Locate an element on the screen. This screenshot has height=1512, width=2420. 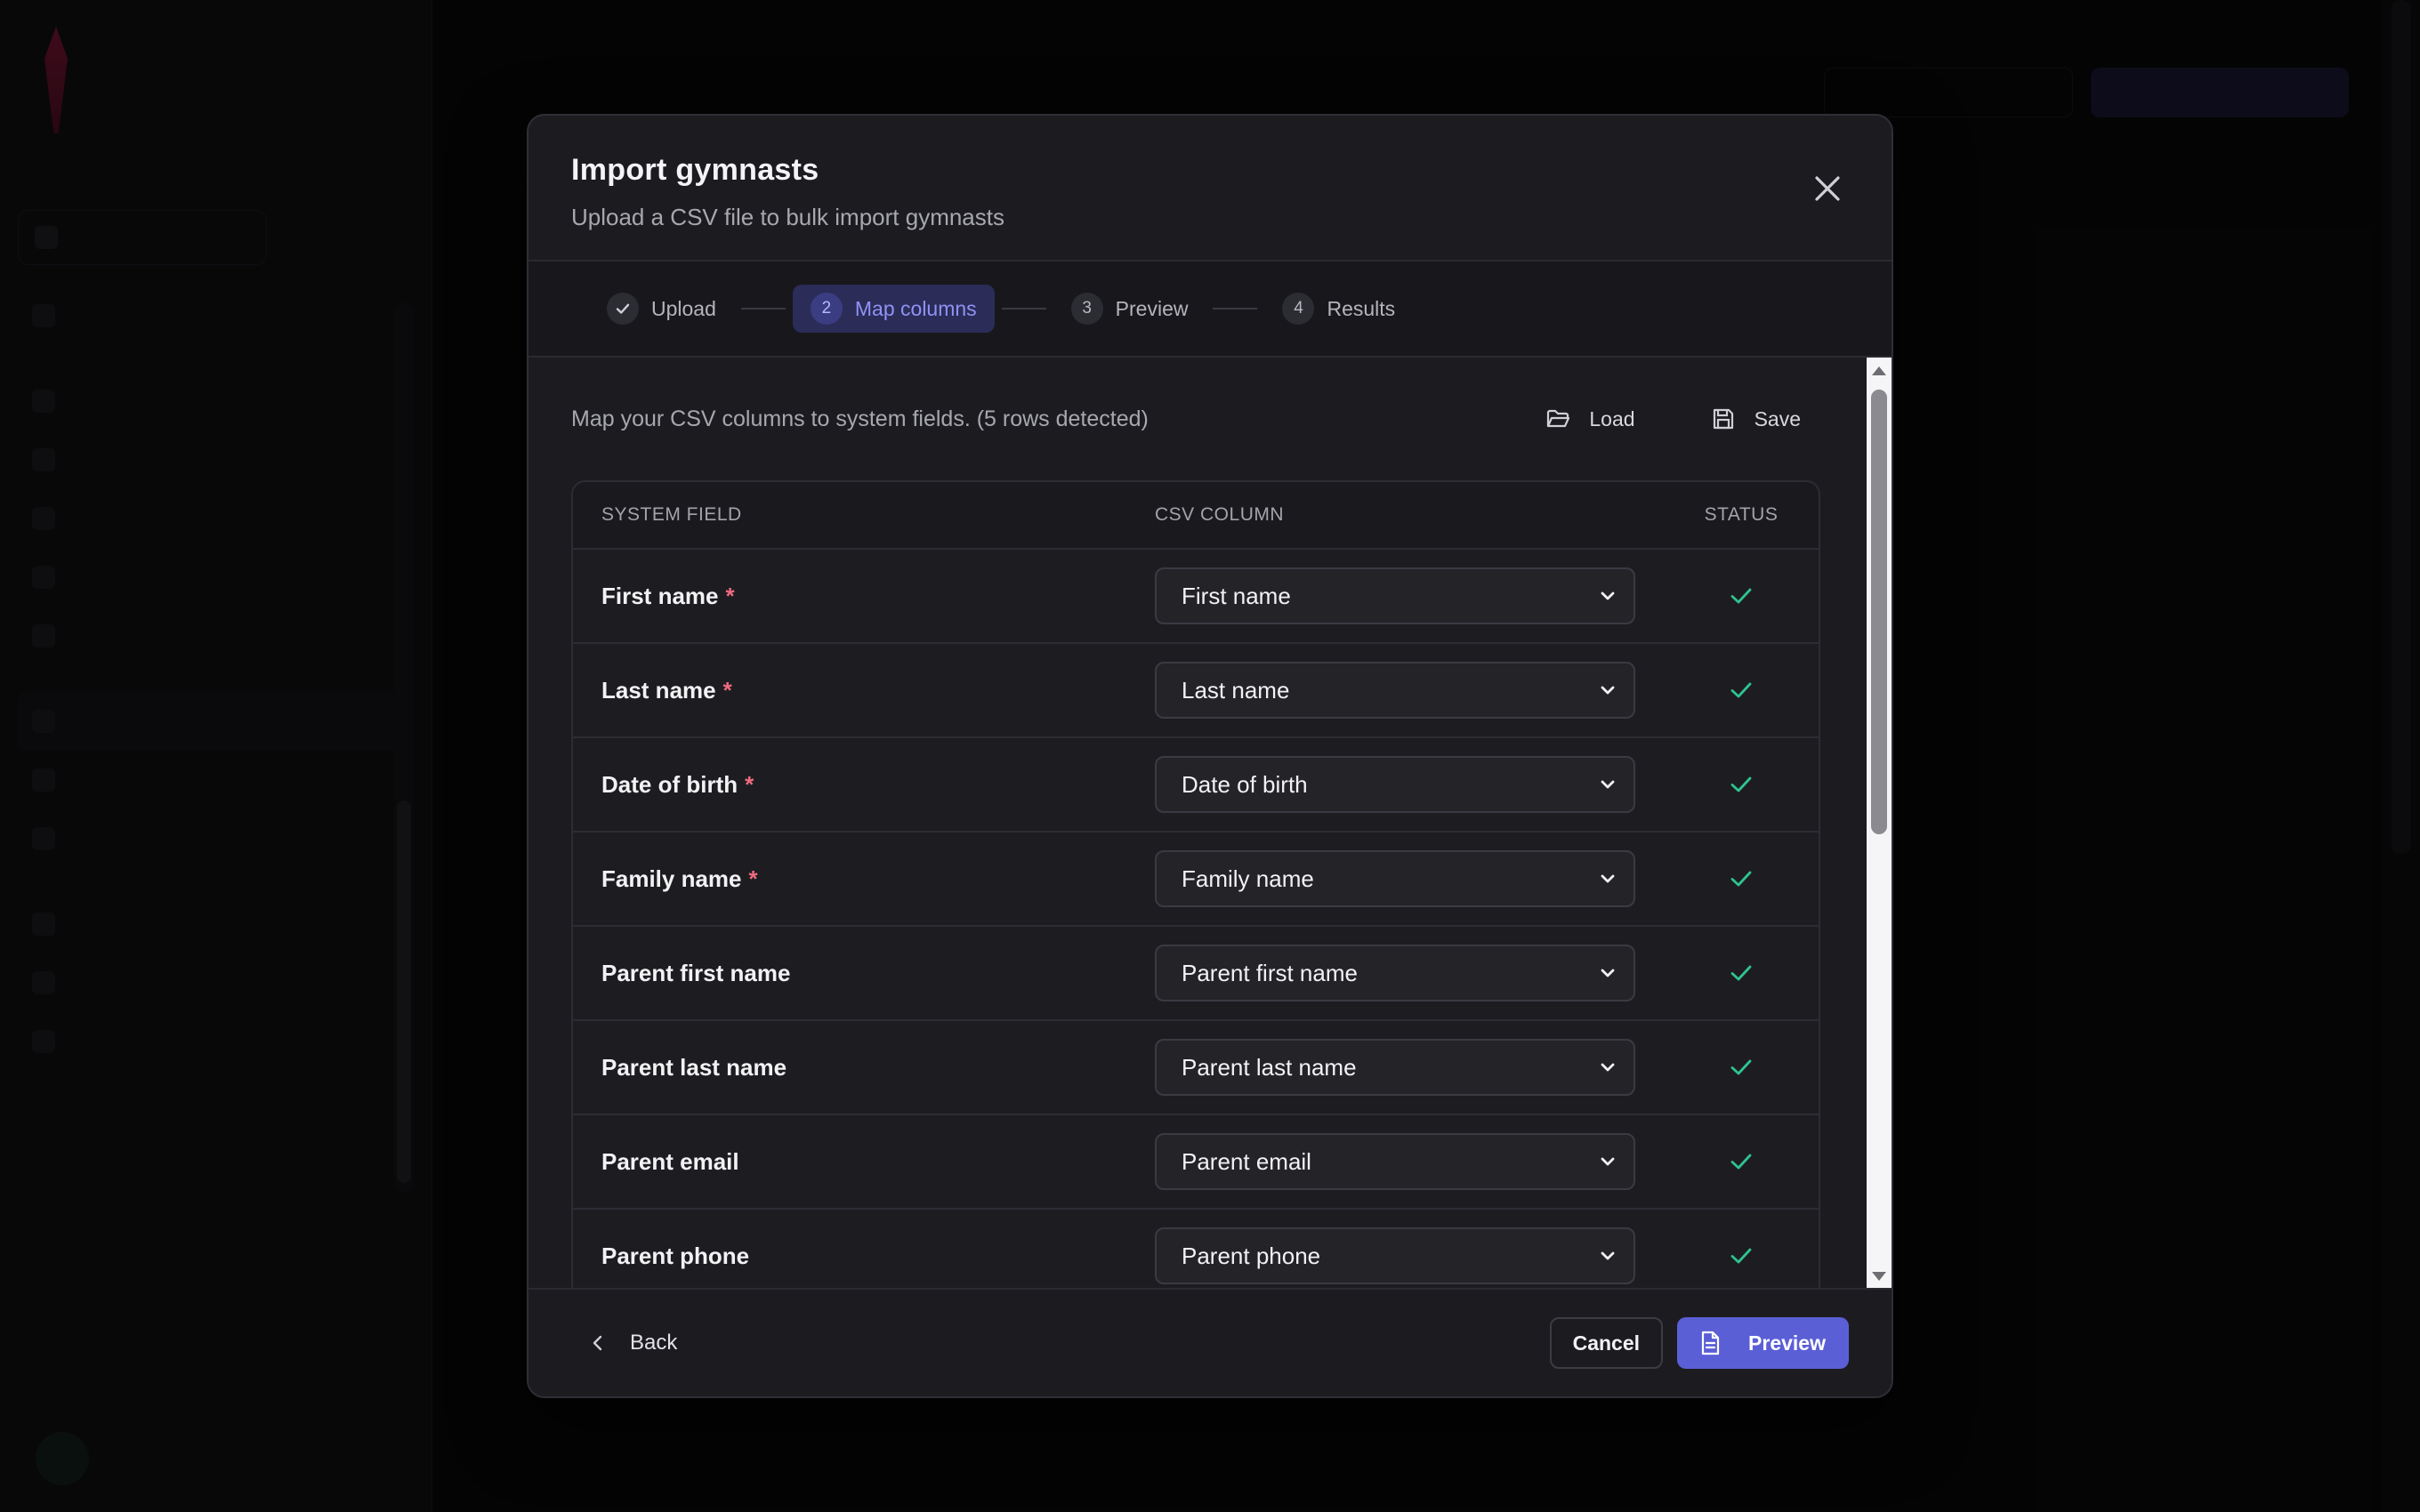
table-row: First name * First name is located at coordinates (1196, 597).